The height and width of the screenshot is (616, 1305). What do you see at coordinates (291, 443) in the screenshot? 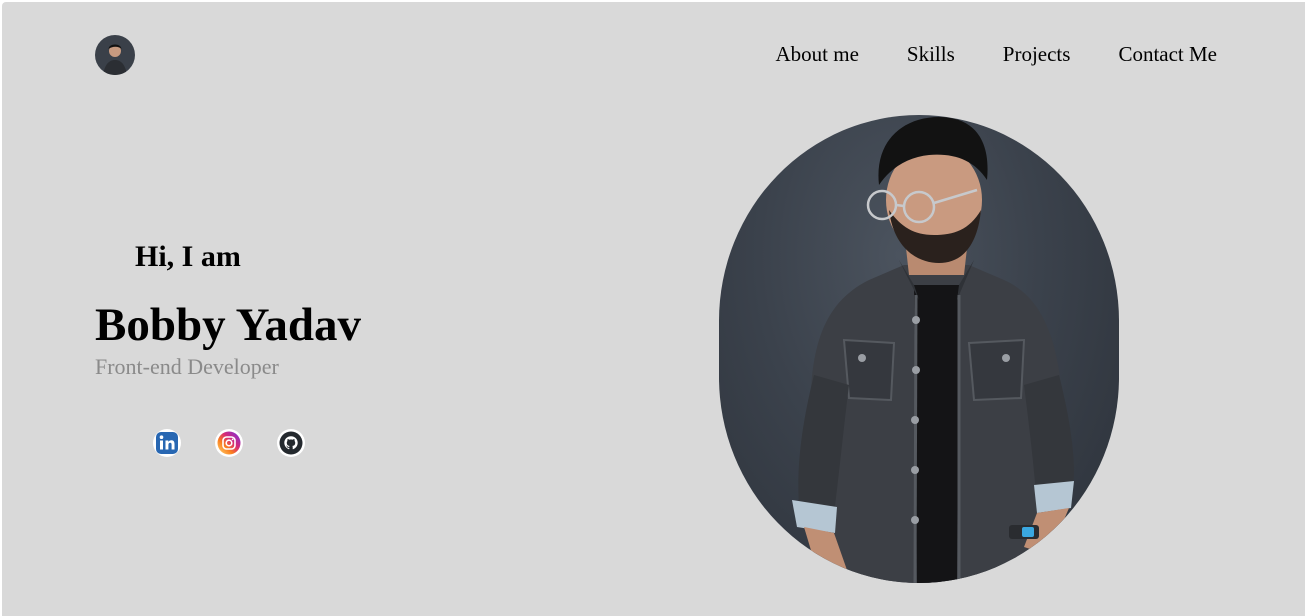
I see `github-icon` at bounding box center [291, 443].